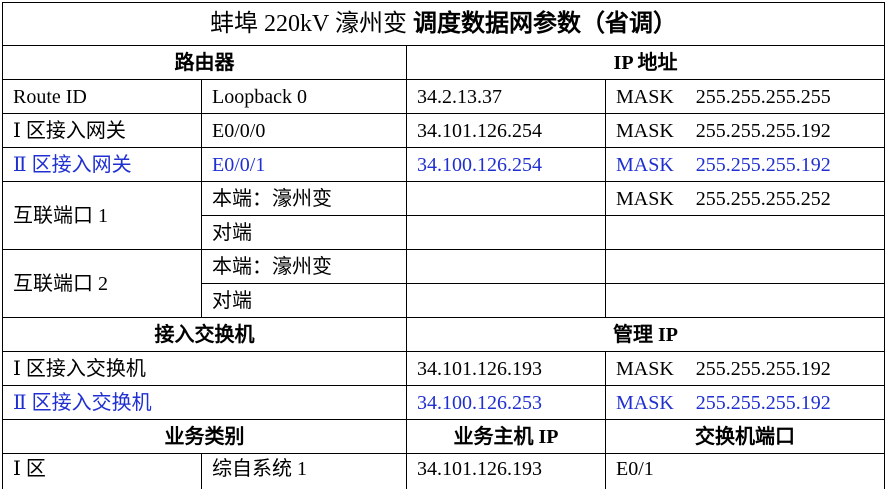  I want to click on title-main: 蚌埠 220kV 濠州变, so click(308, 24).